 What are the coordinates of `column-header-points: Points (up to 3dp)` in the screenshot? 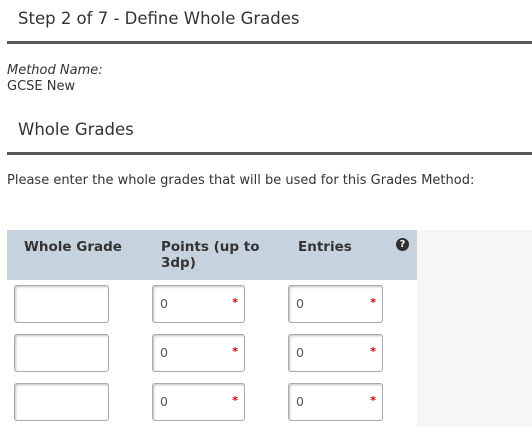 It's located at (210, 255).